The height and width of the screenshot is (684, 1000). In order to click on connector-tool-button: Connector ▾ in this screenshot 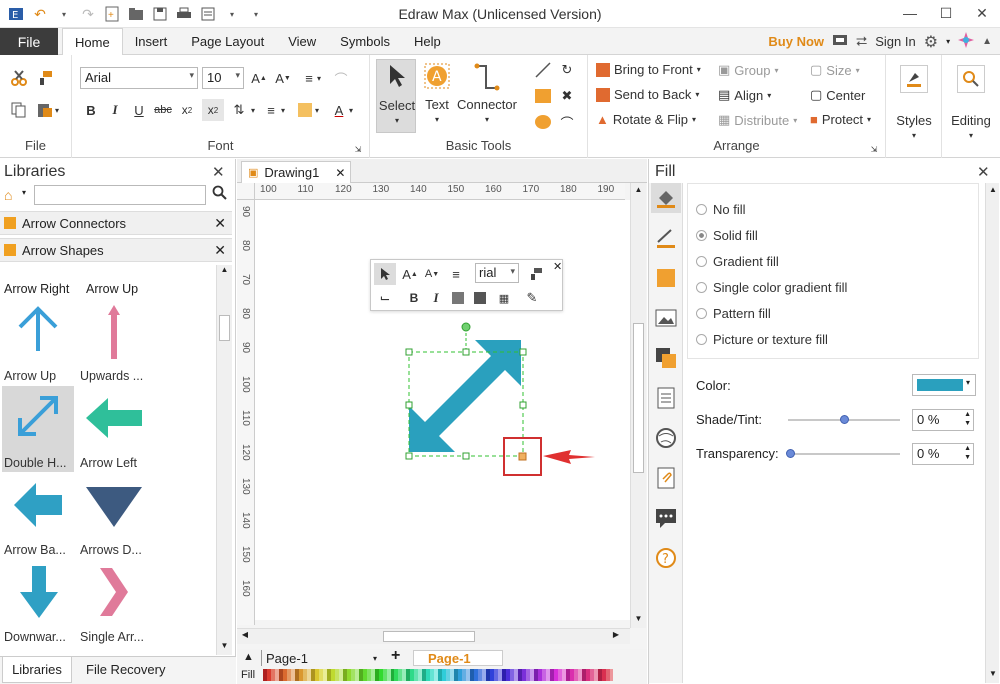, I will do `click(487, 96)`.